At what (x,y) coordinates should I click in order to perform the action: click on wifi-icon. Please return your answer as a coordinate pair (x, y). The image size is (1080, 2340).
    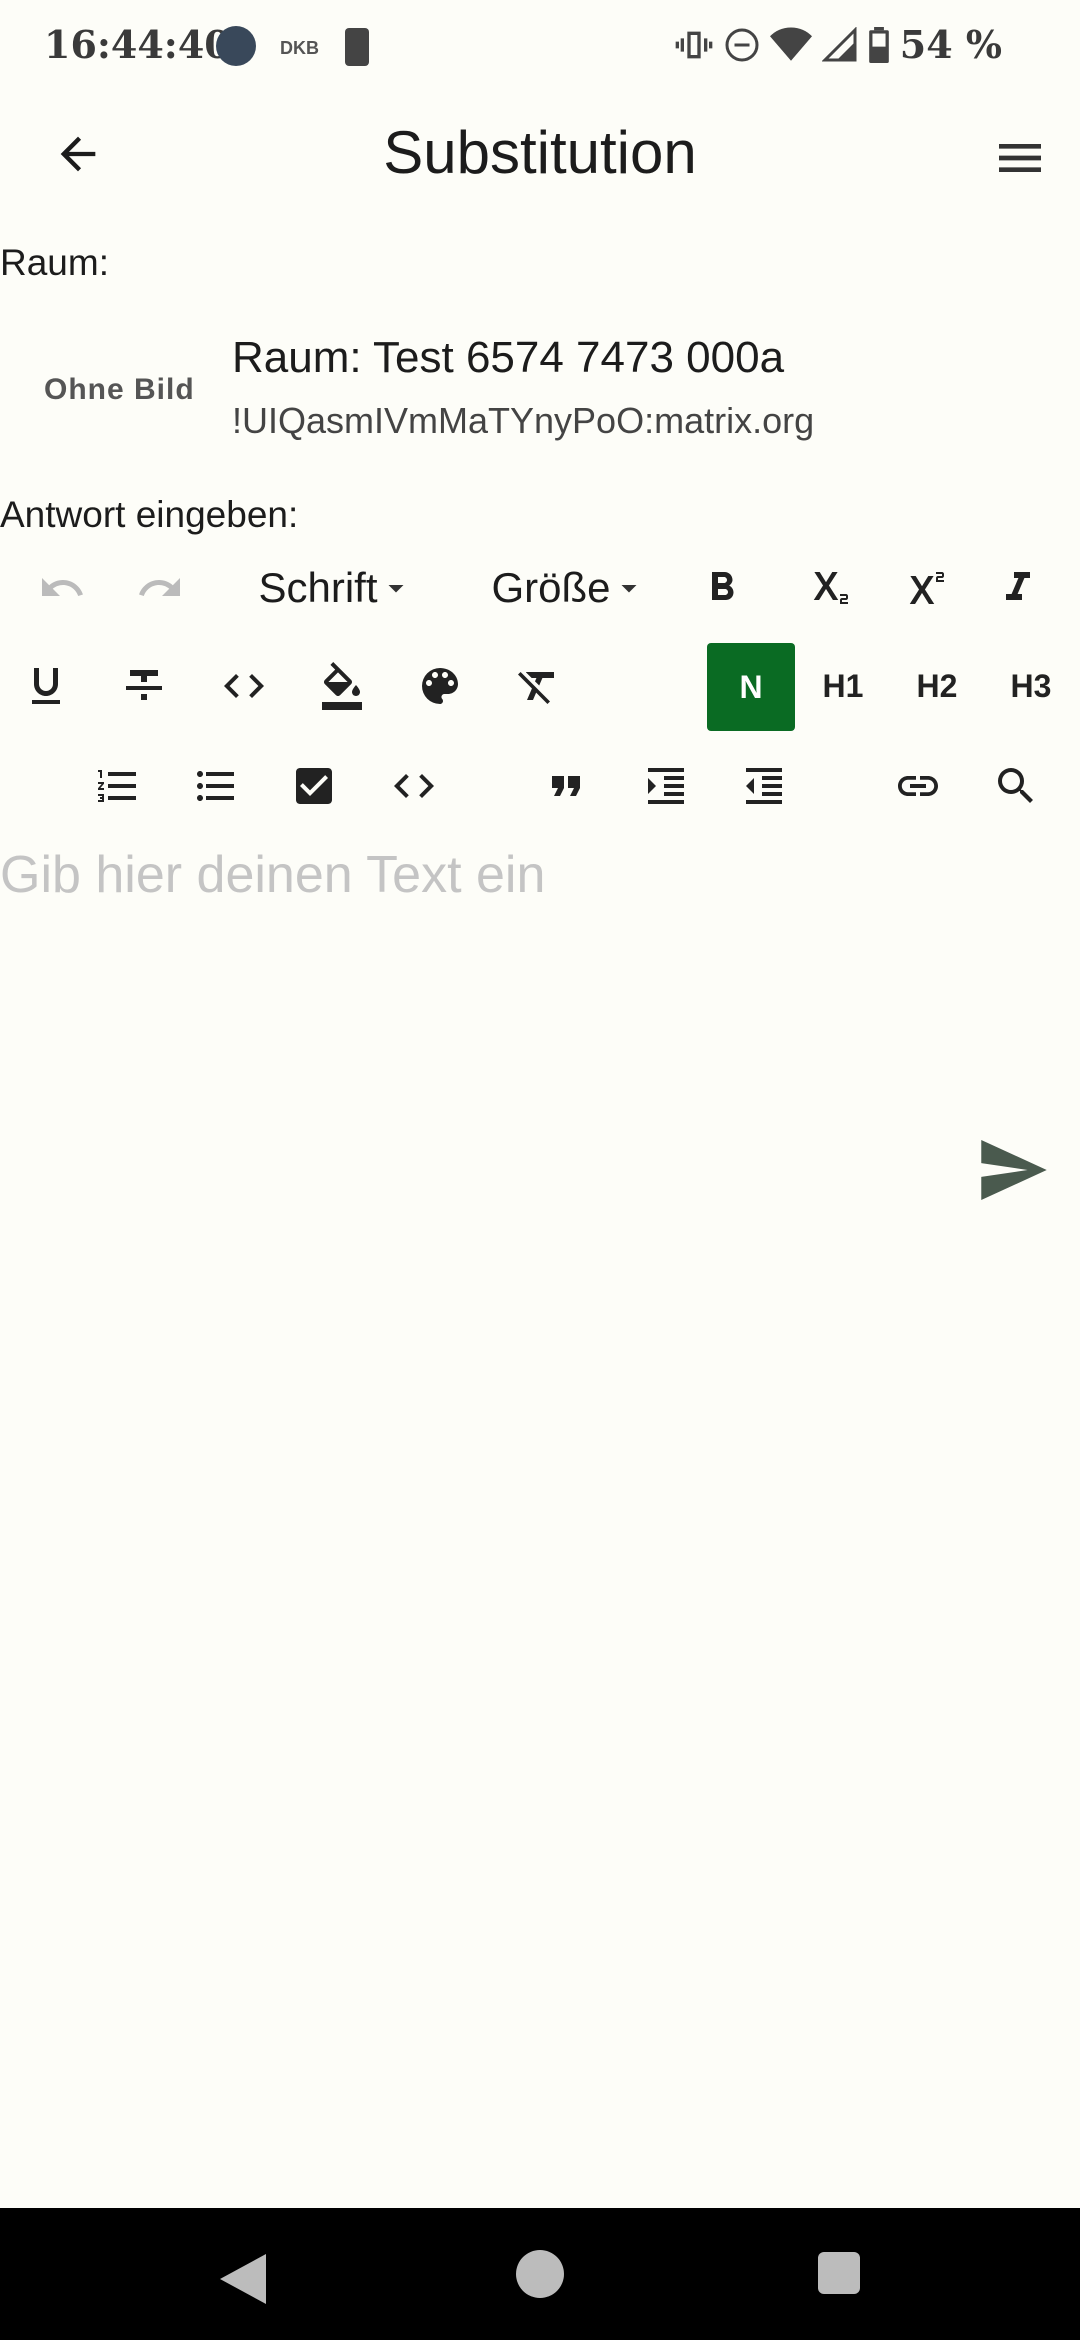
    Looking at the image, I should click on (790, 44).